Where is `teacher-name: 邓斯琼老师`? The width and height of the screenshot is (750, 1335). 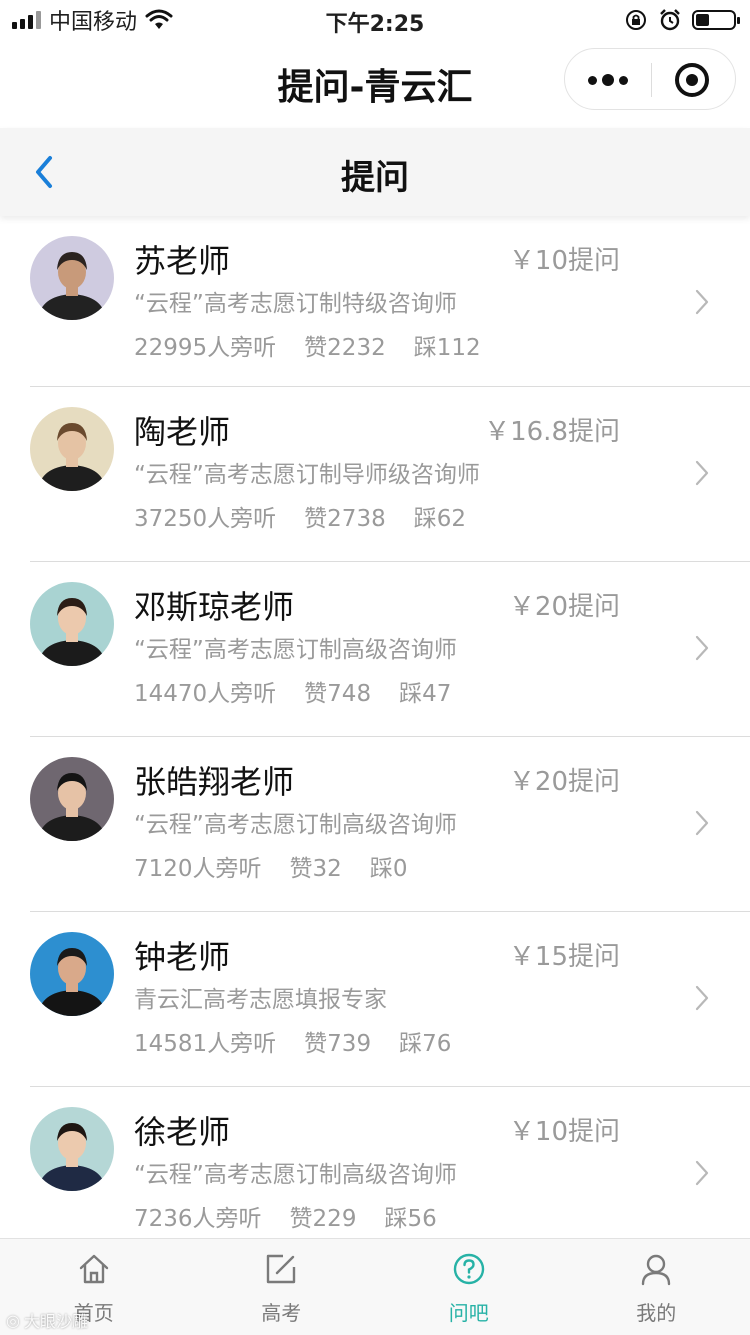
teacher-name: 邓斯琼老师 is located at coordinates (214, 605).